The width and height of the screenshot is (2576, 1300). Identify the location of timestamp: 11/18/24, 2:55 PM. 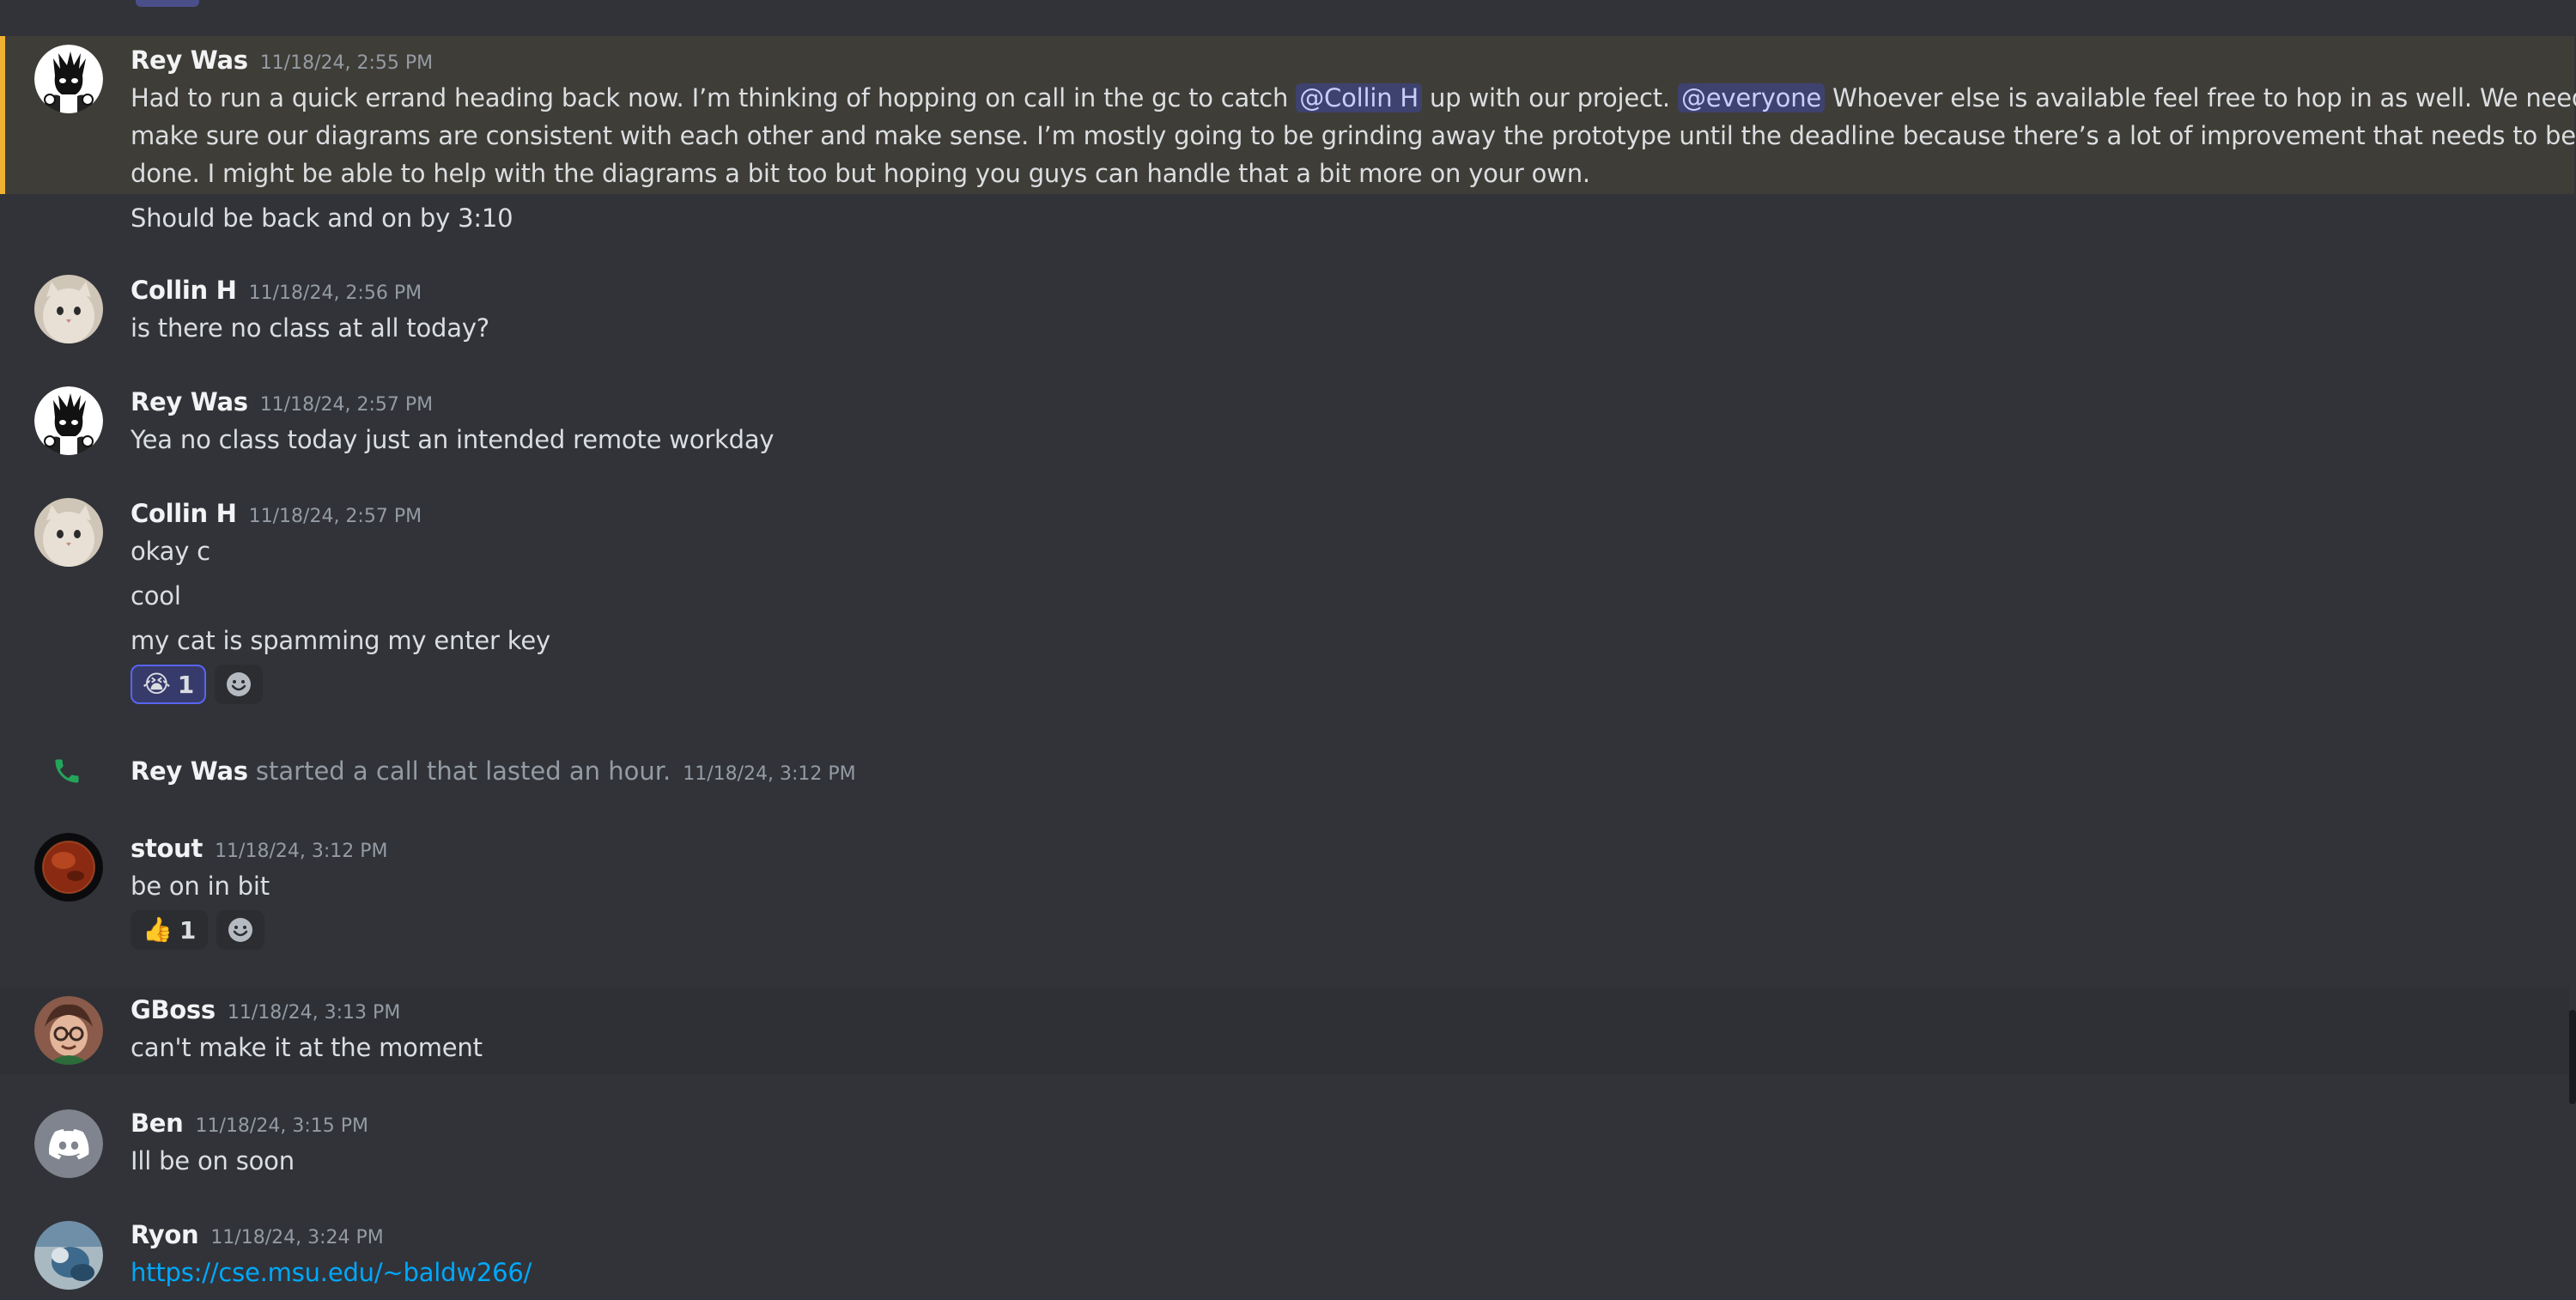
(346, 63).